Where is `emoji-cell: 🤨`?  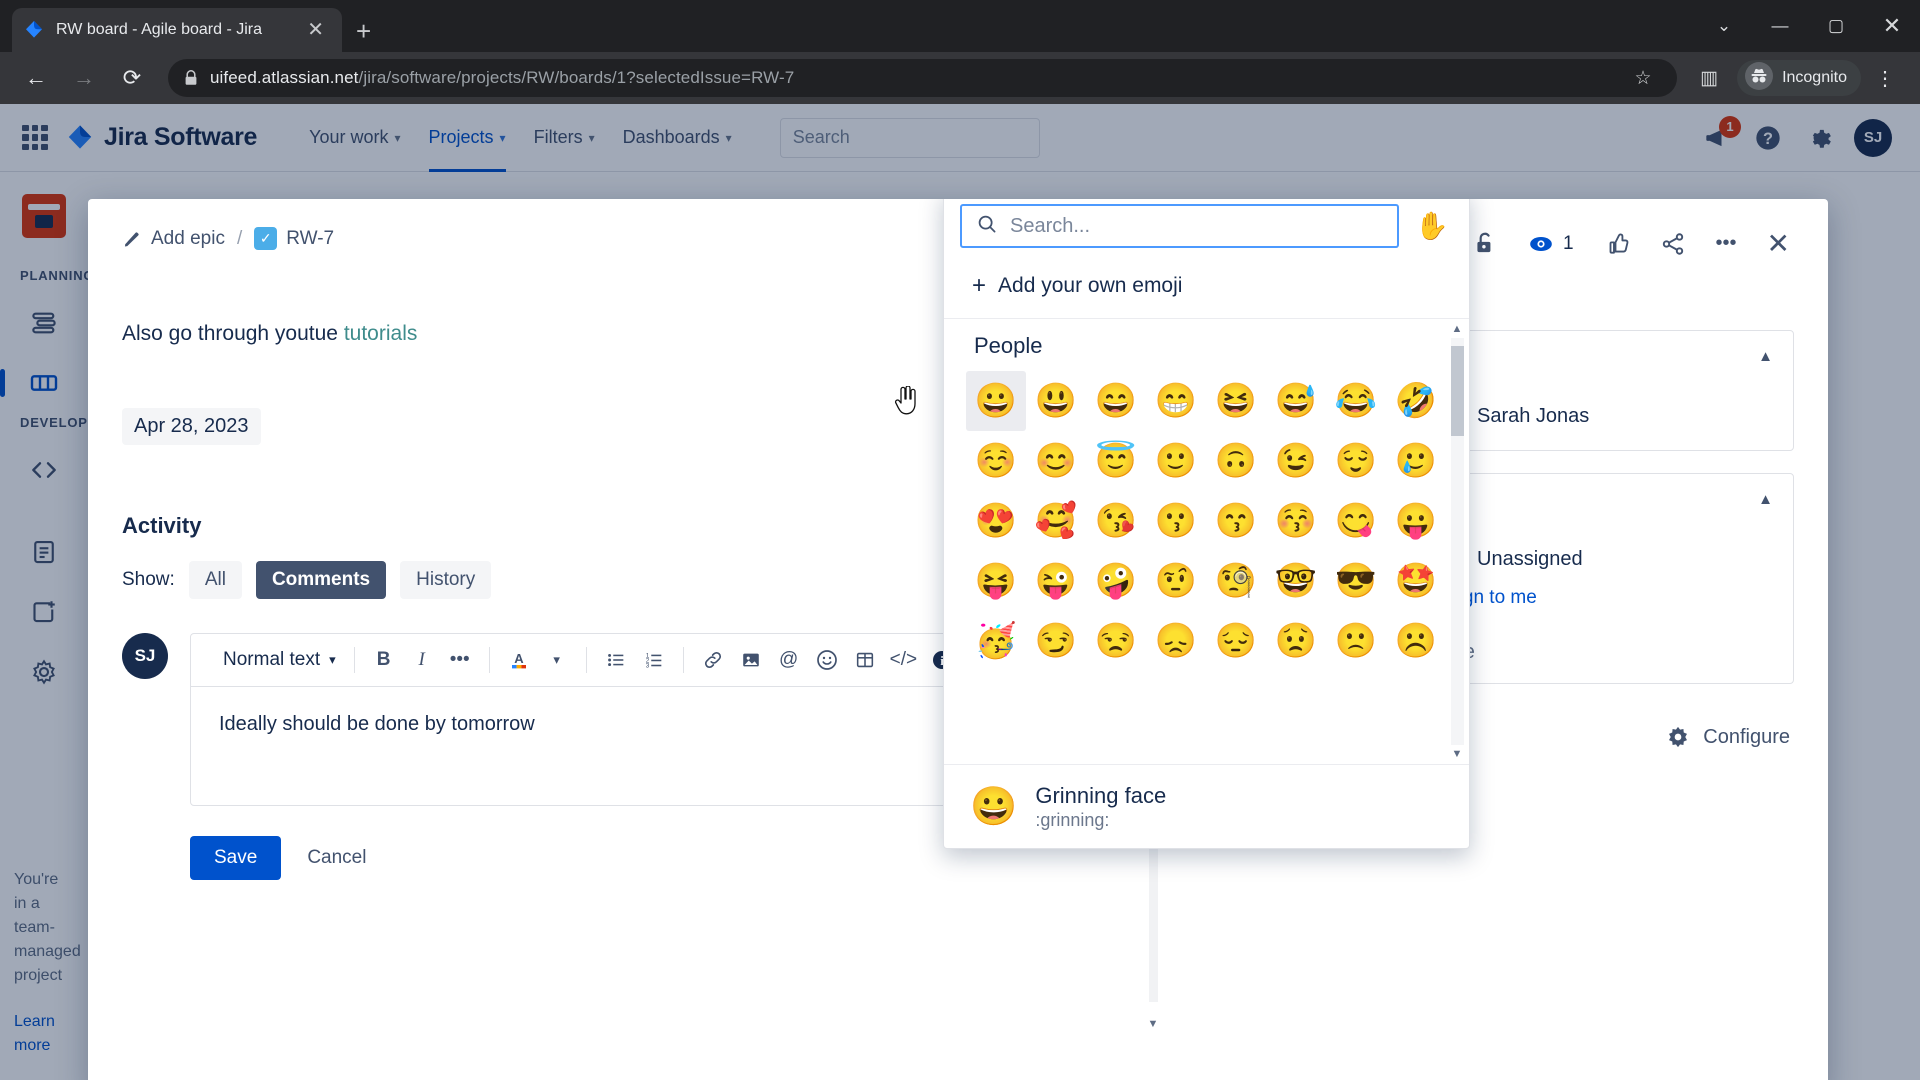
emoji-cell: 🤨 is located at coordinates (1176, 581).